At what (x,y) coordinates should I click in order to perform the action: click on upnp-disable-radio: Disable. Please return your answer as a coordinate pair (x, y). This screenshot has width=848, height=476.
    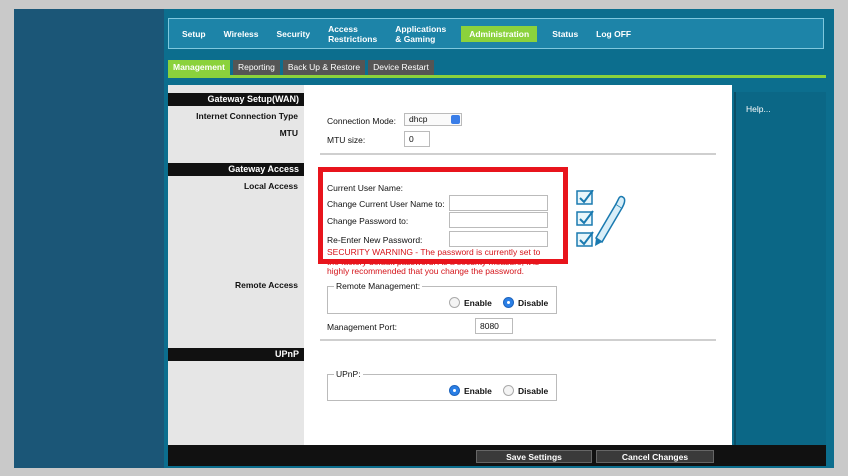
    Looking at the image, I should click on (525, 390).